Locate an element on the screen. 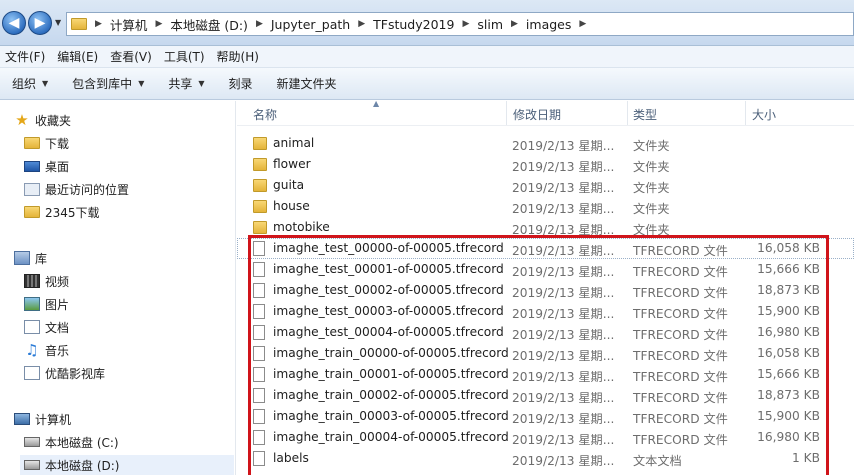  folder-row: house 2019/2/13 星期... 文件夹 is located at coordinates (545, 206).